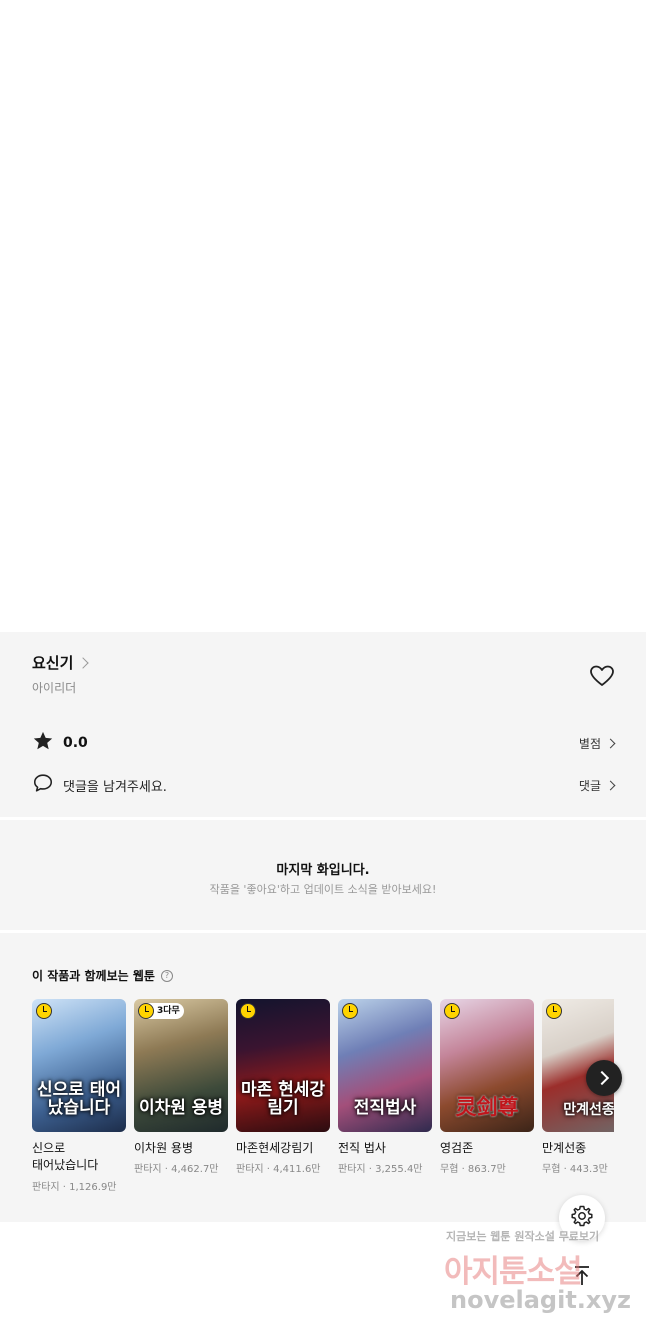 This screenshot has height=1339, width=646. I want to click on card-title: 마존현세강림기, so click(275, 1148).